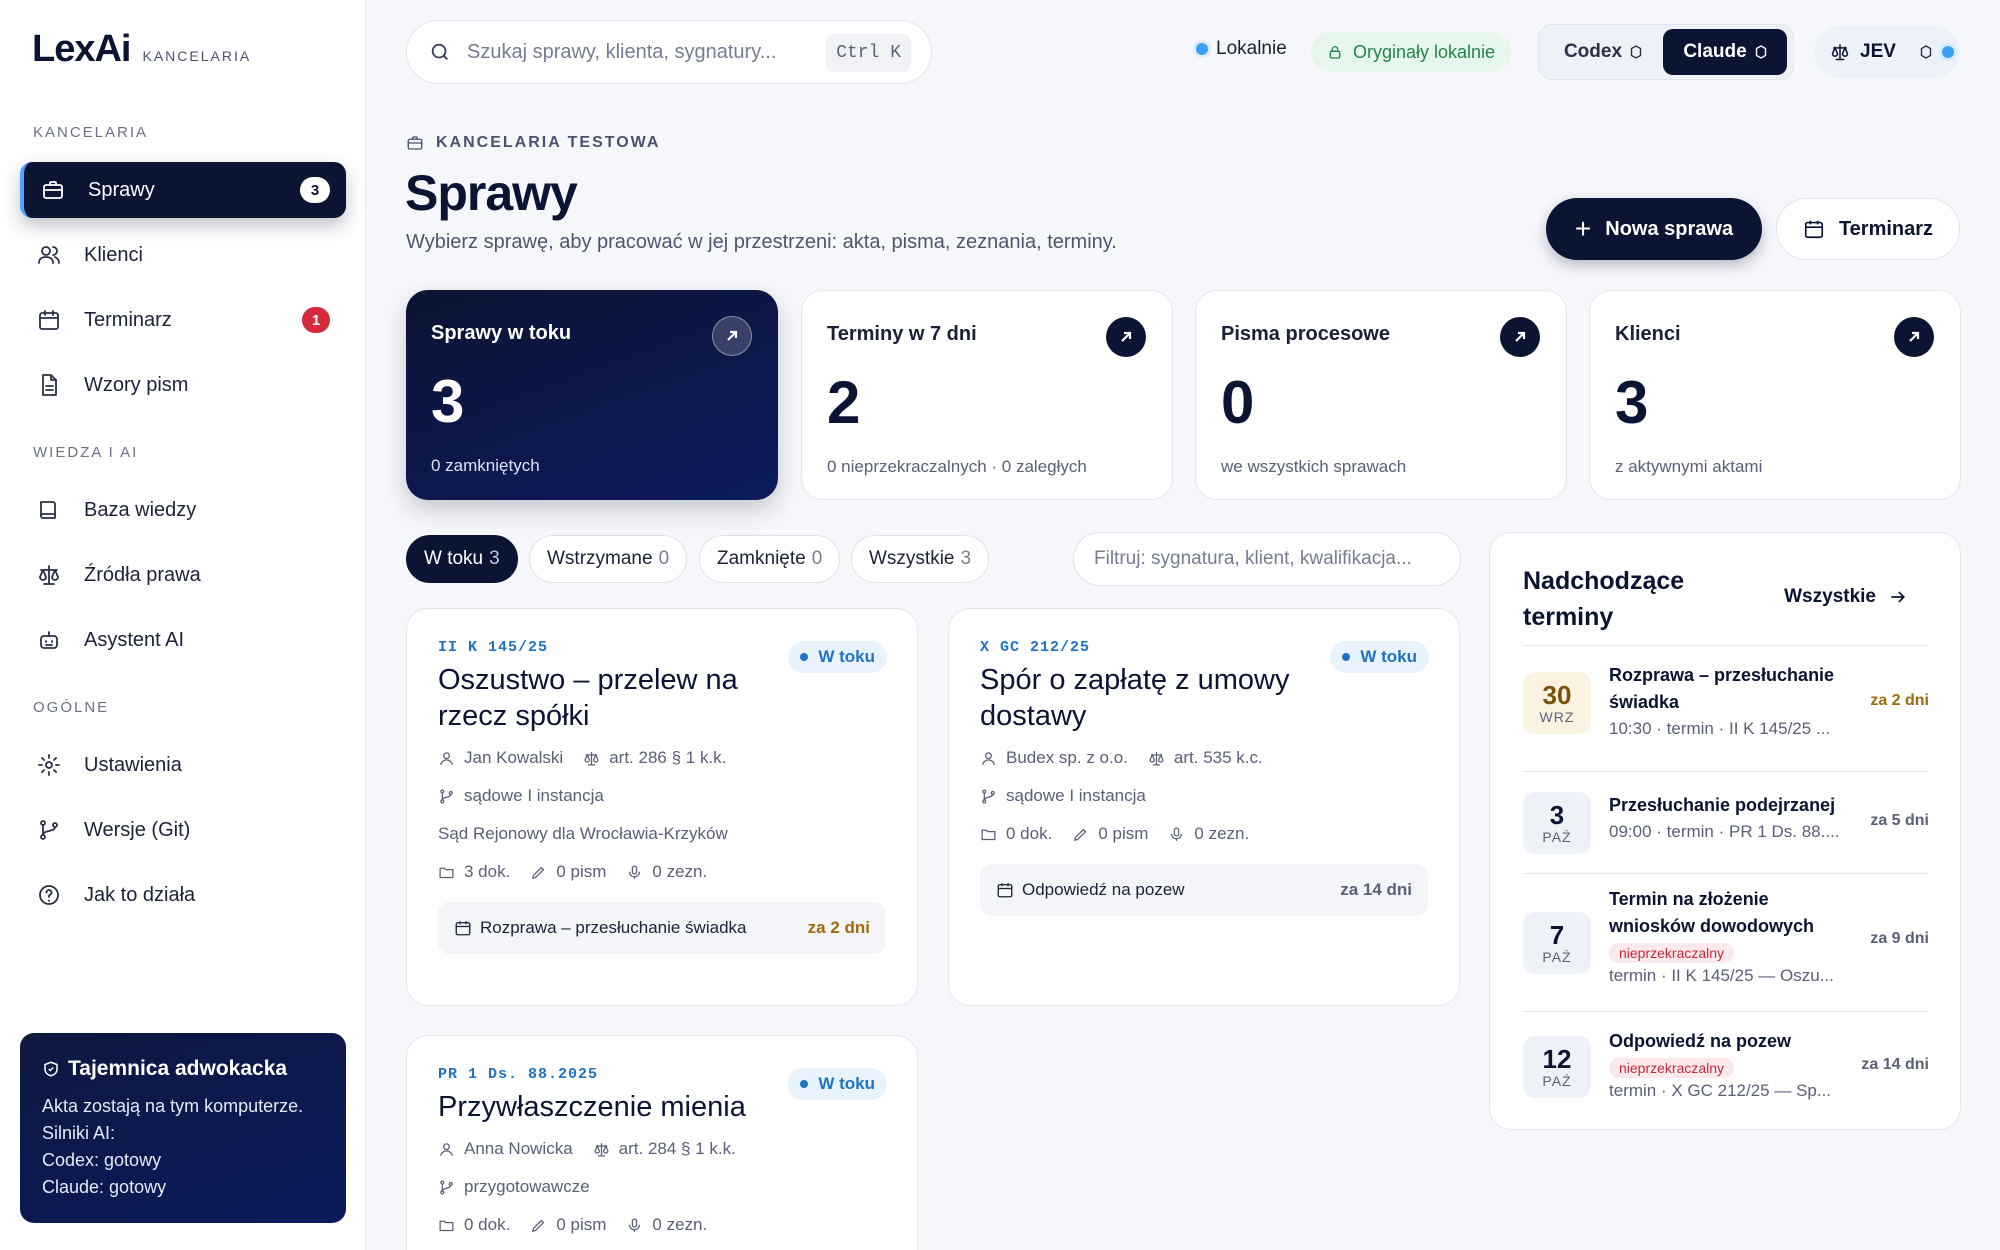  Describe the element at coordinates (183, 830) in the screenshot. I see `sidebar-item-wersje-git: Wersje (Git)` at that location.